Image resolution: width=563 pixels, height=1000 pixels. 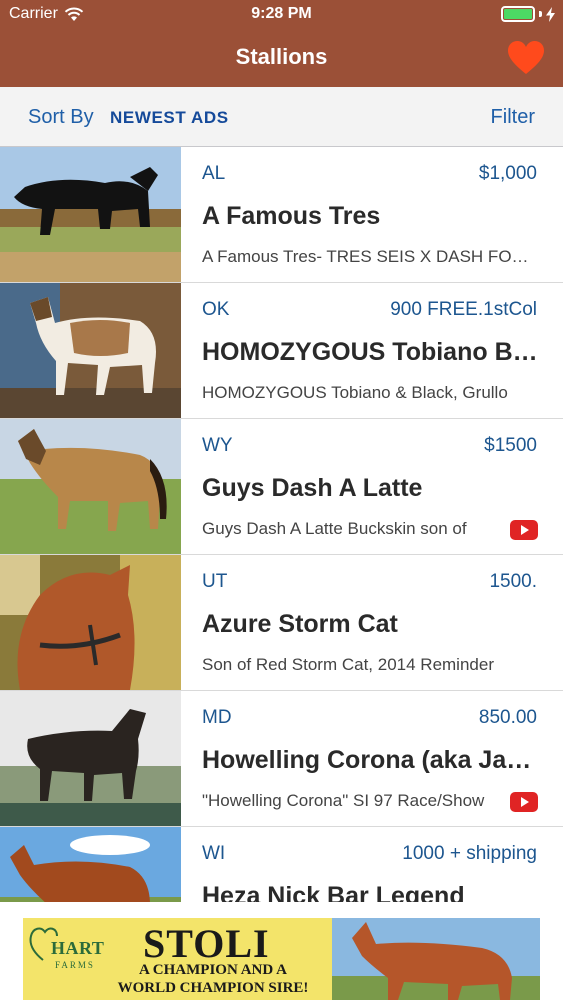 I want to click on hart-farms-logo: HART FARMS, so click(x=79, y=947).